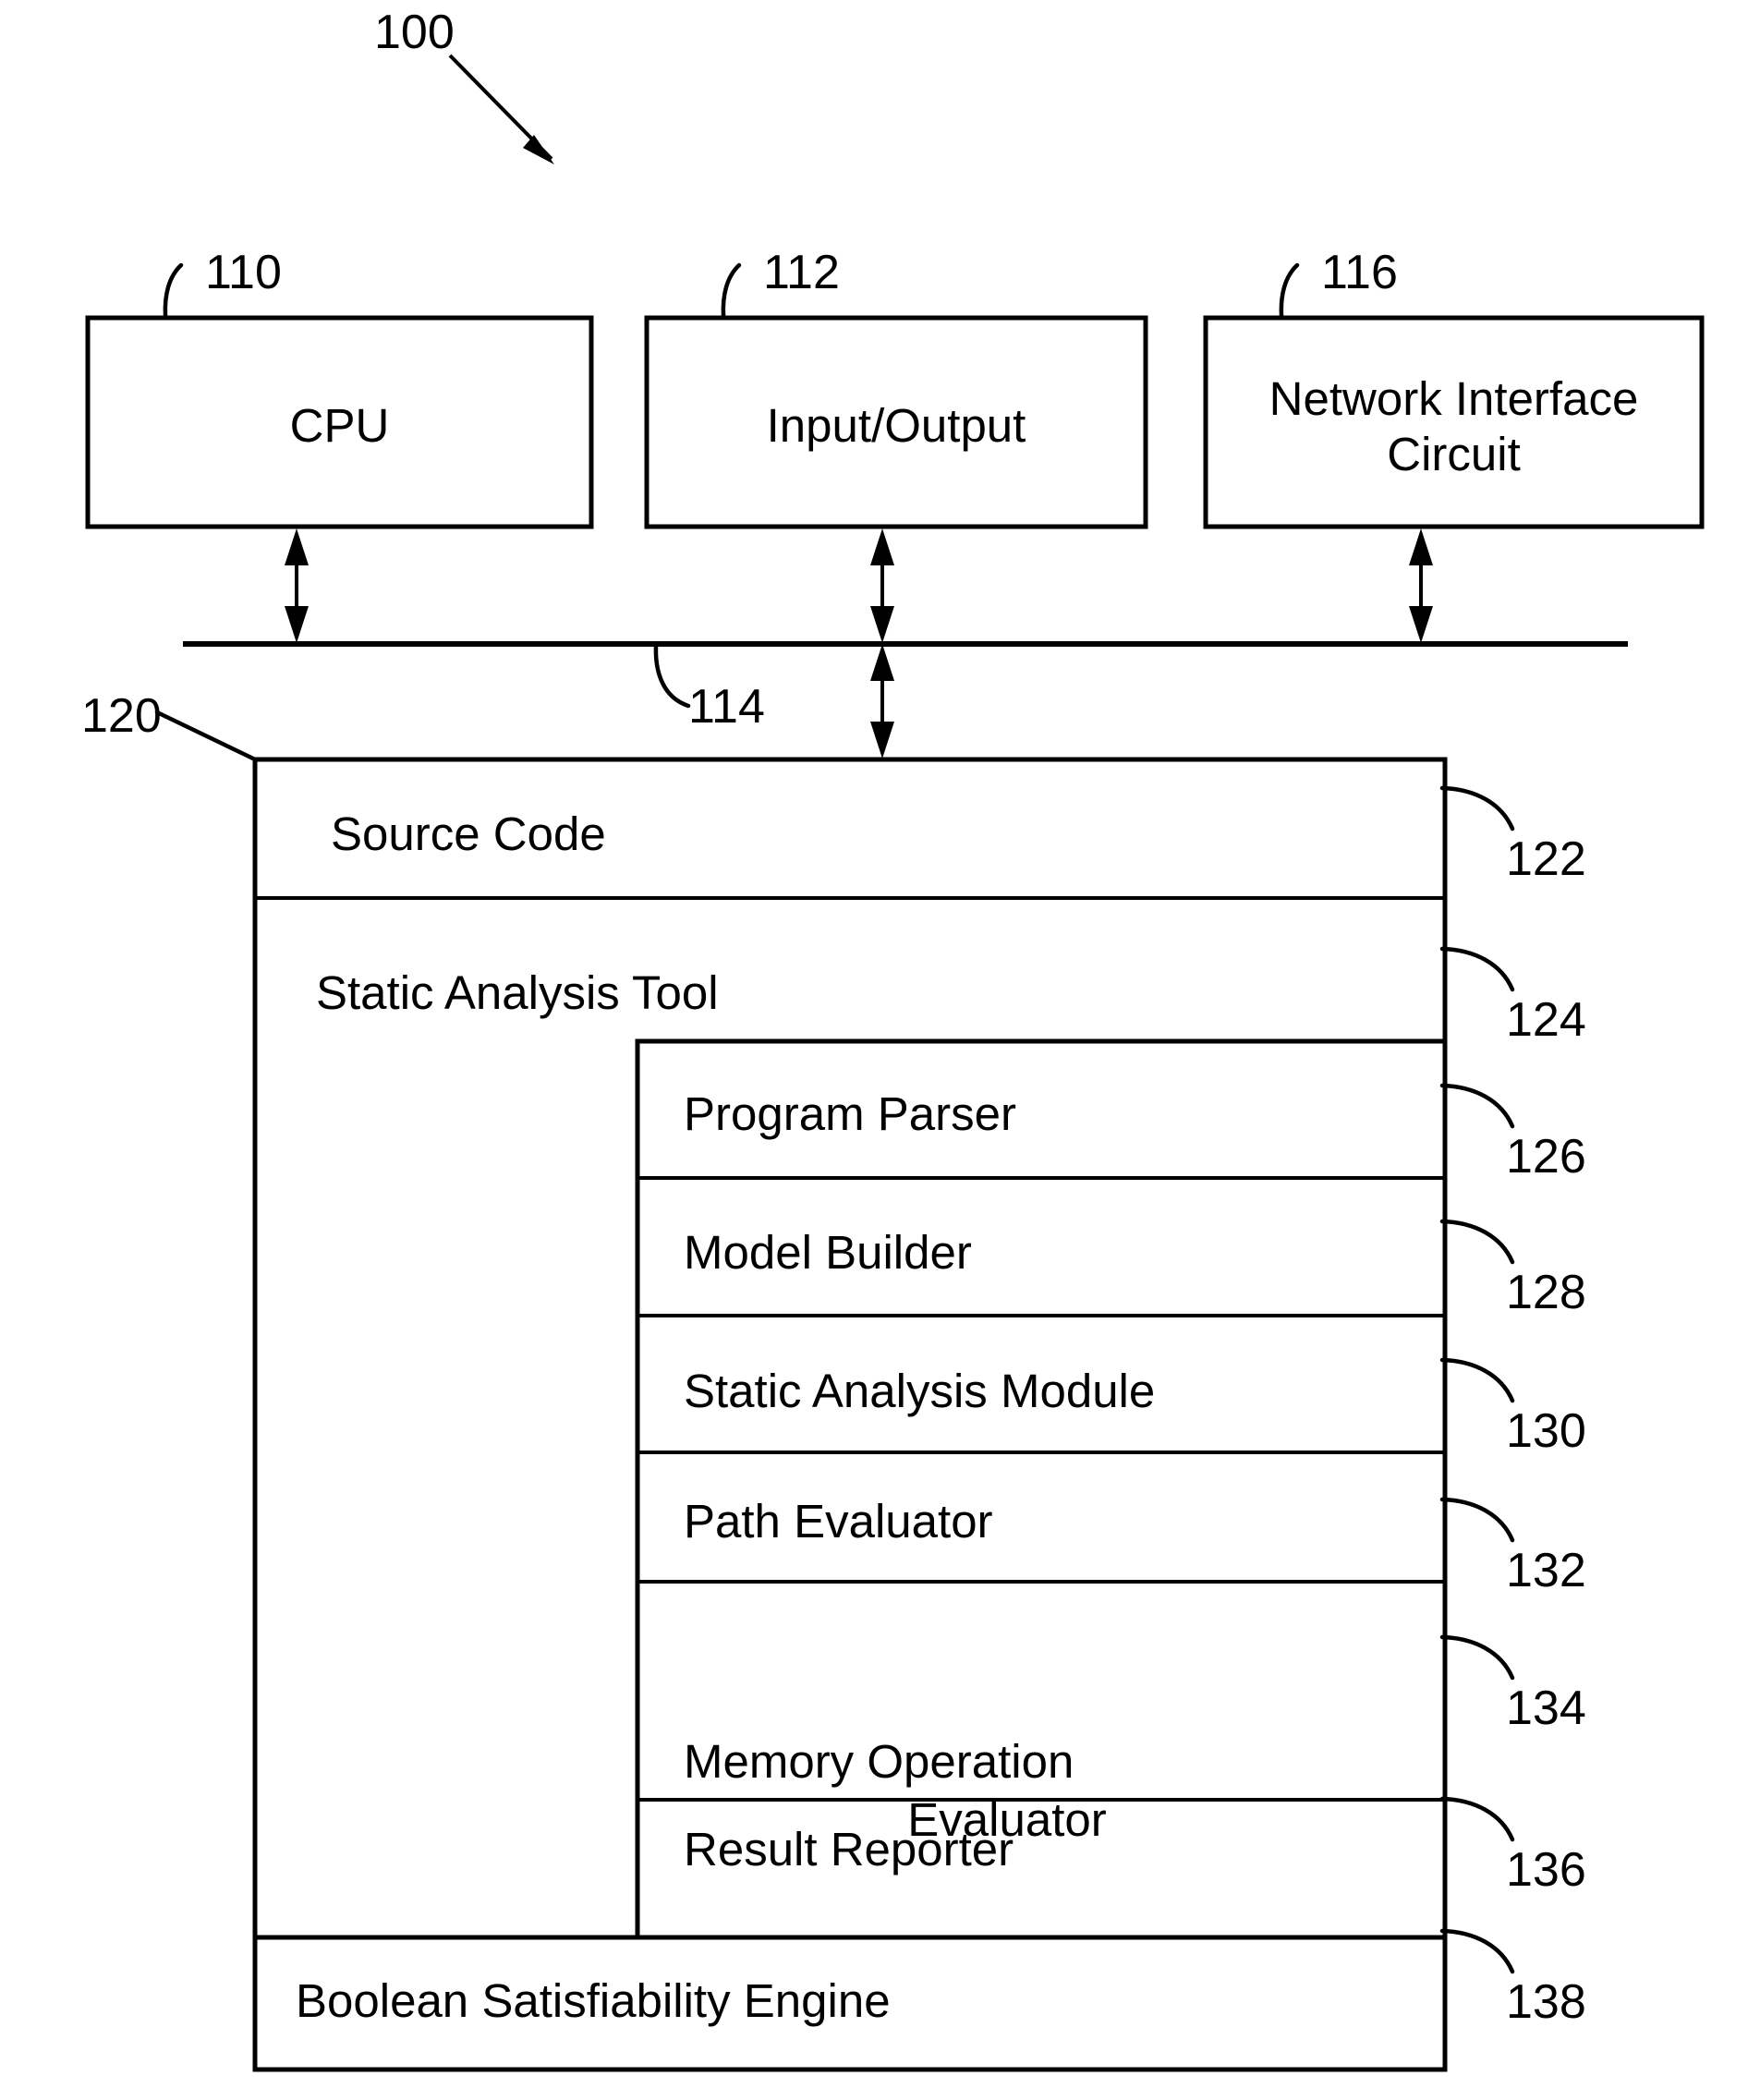  I want to click on program-parser-label: Program Parser, so click(850, 1113).